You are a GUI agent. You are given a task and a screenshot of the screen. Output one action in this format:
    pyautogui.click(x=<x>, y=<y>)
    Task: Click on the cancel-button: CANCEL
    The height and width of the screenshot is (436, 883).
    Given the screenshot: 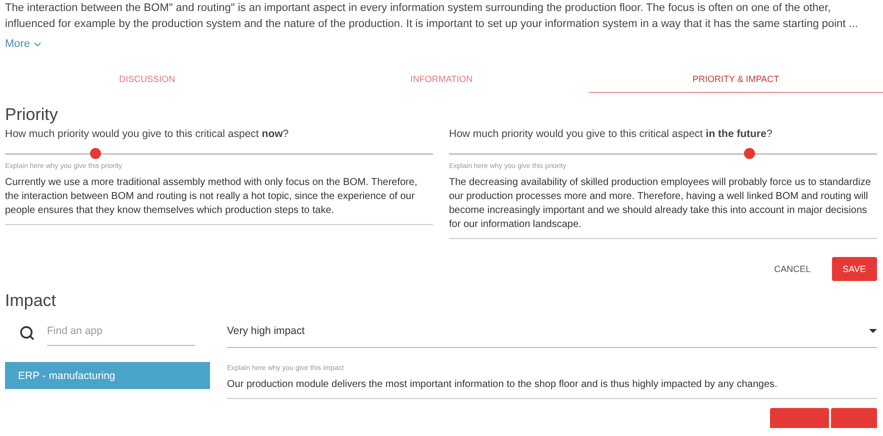 What is the action you would take?
    pyautogui.click(x=792, y=269)
    